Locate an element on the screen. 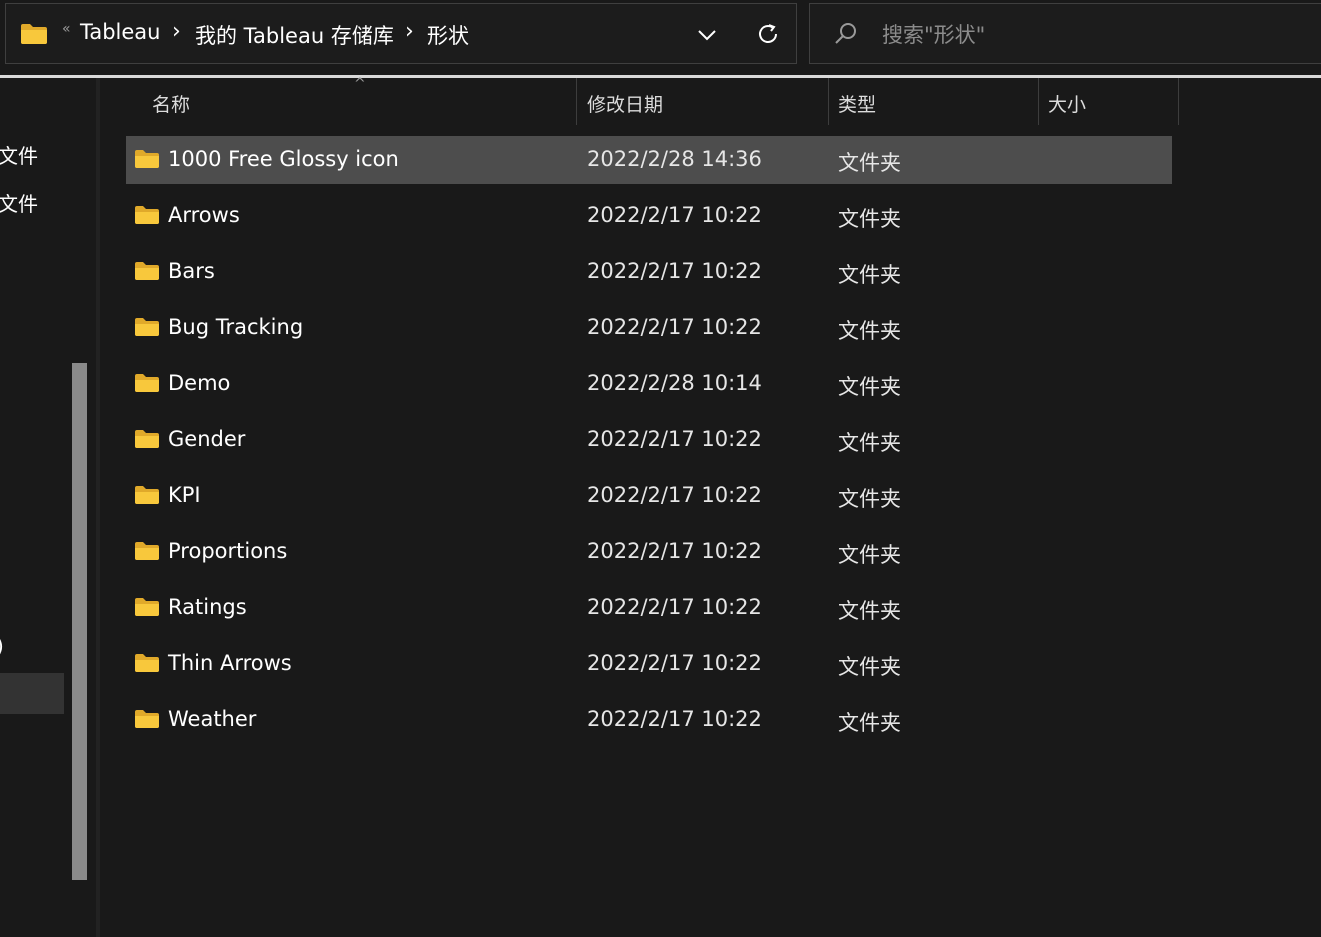 This screenshot has width=1321, height=937. search-box is located at coordinates (1065, 33).